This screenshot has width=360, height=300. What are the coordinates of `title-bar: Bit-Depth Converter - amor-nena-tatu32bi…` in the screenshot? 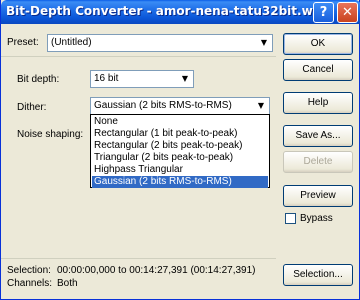 It's located at (180, 12).